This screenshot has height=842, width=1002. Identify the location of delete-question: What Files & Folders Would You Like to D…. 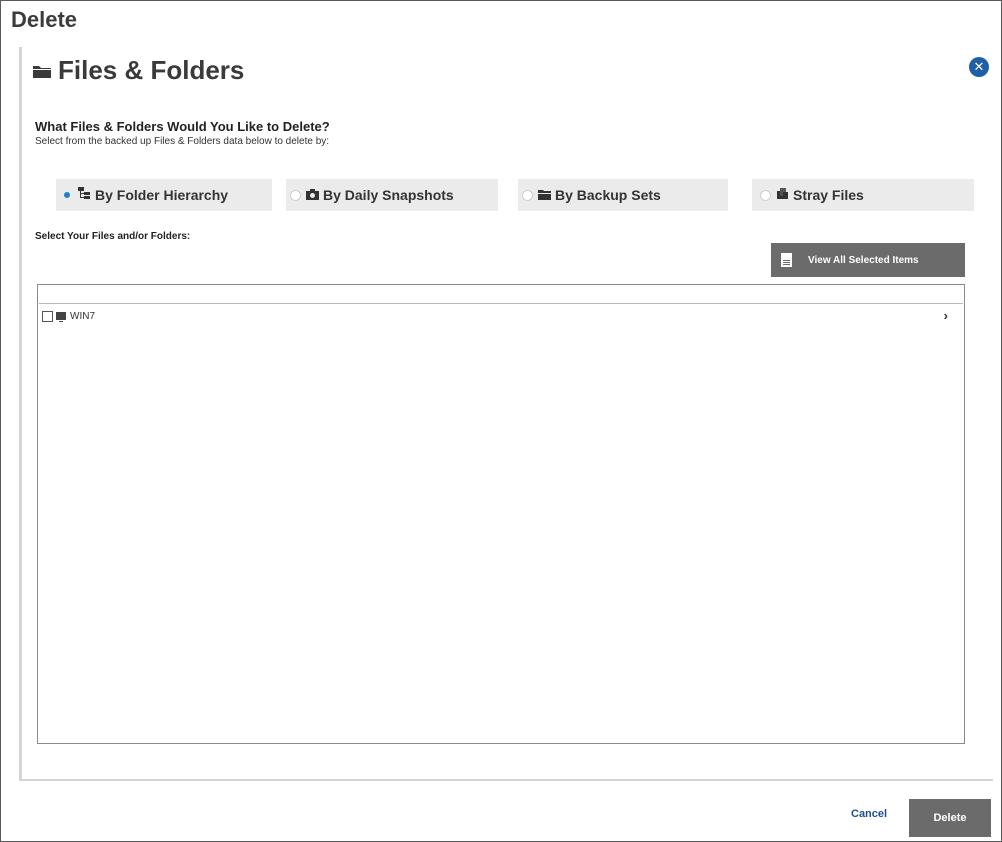
(182, 126).